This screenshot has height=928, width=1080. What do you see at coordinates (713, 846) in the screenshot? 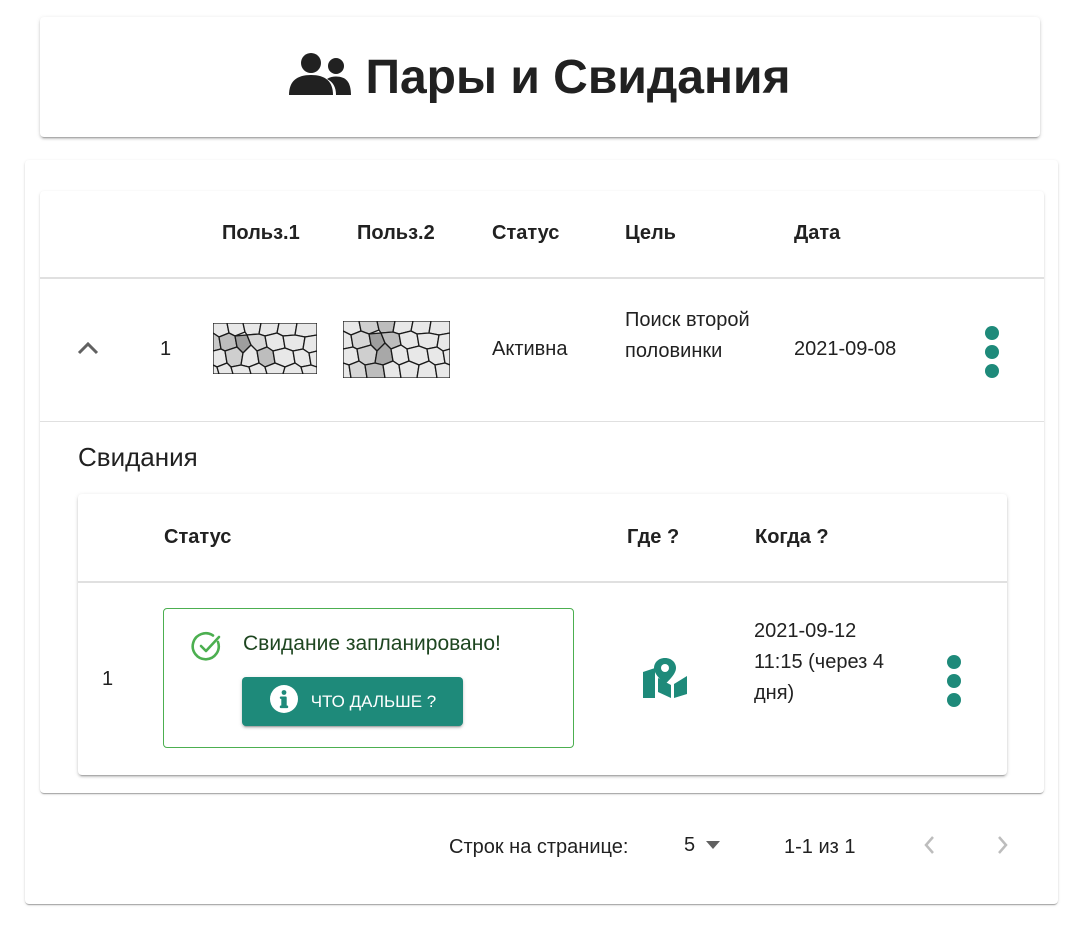
I see `arrow-drop-down-icon` at bounding box center [713, 846].